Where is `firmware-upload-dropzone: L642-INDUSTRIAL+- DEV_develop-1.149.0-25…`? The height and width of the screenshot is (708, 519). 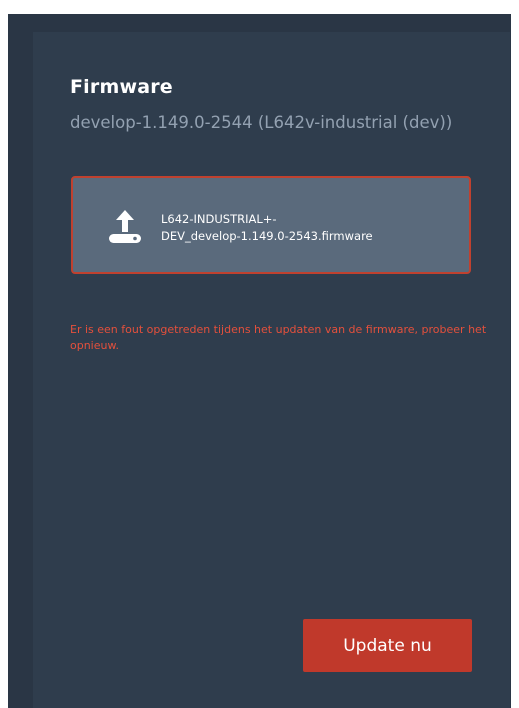 firmware-upload-dropzone: L642-INDUSTRIAL+- DEV_develop-1.149.0-25… is located at coordinates (271, 225).